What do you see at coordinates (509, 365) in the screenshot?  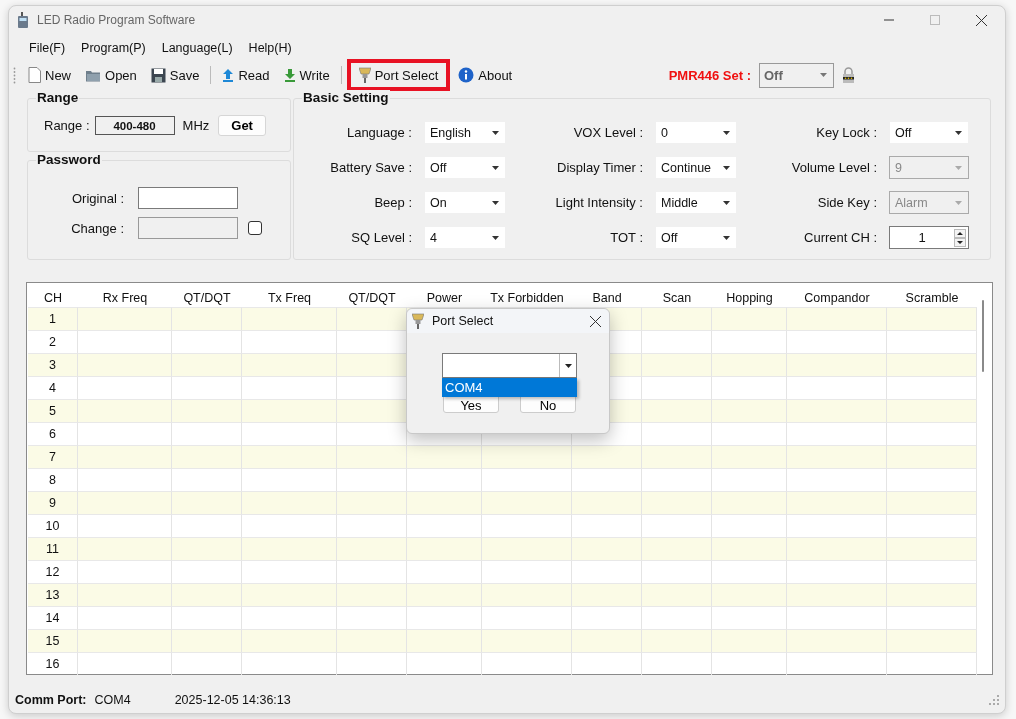 I see `port-select-field` at bounding box center [509, 365].